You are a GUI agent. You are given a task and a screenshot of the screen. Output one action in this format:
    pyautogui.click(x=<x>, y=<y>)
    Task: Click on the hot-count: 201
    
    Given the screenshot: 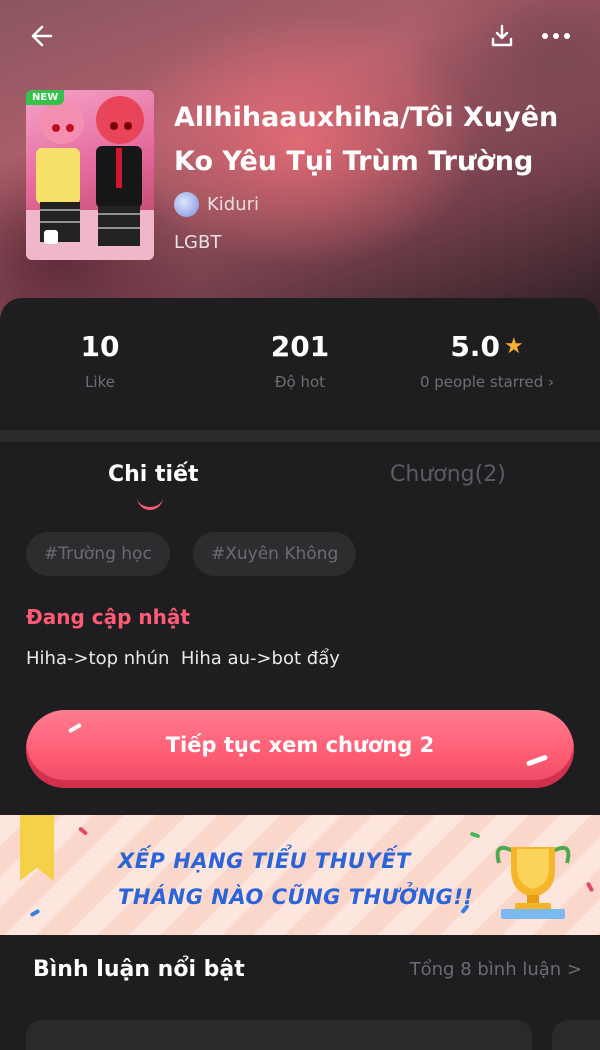 What is the action you would take?
    pyautogui.click(x=300, y=346)
    